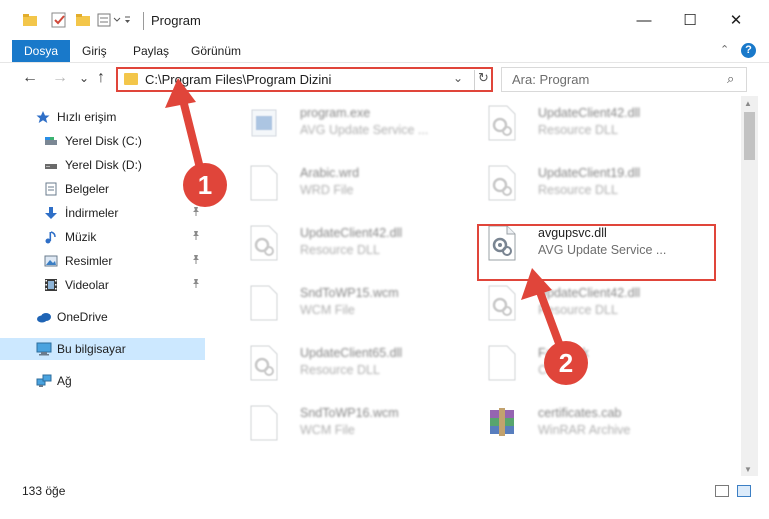 This screenshot has height=519, width=769. What do you see at coordinates (566, 363) in the screenshot?
I see `step-2-badge: 2` at bounding box center [566, 363].